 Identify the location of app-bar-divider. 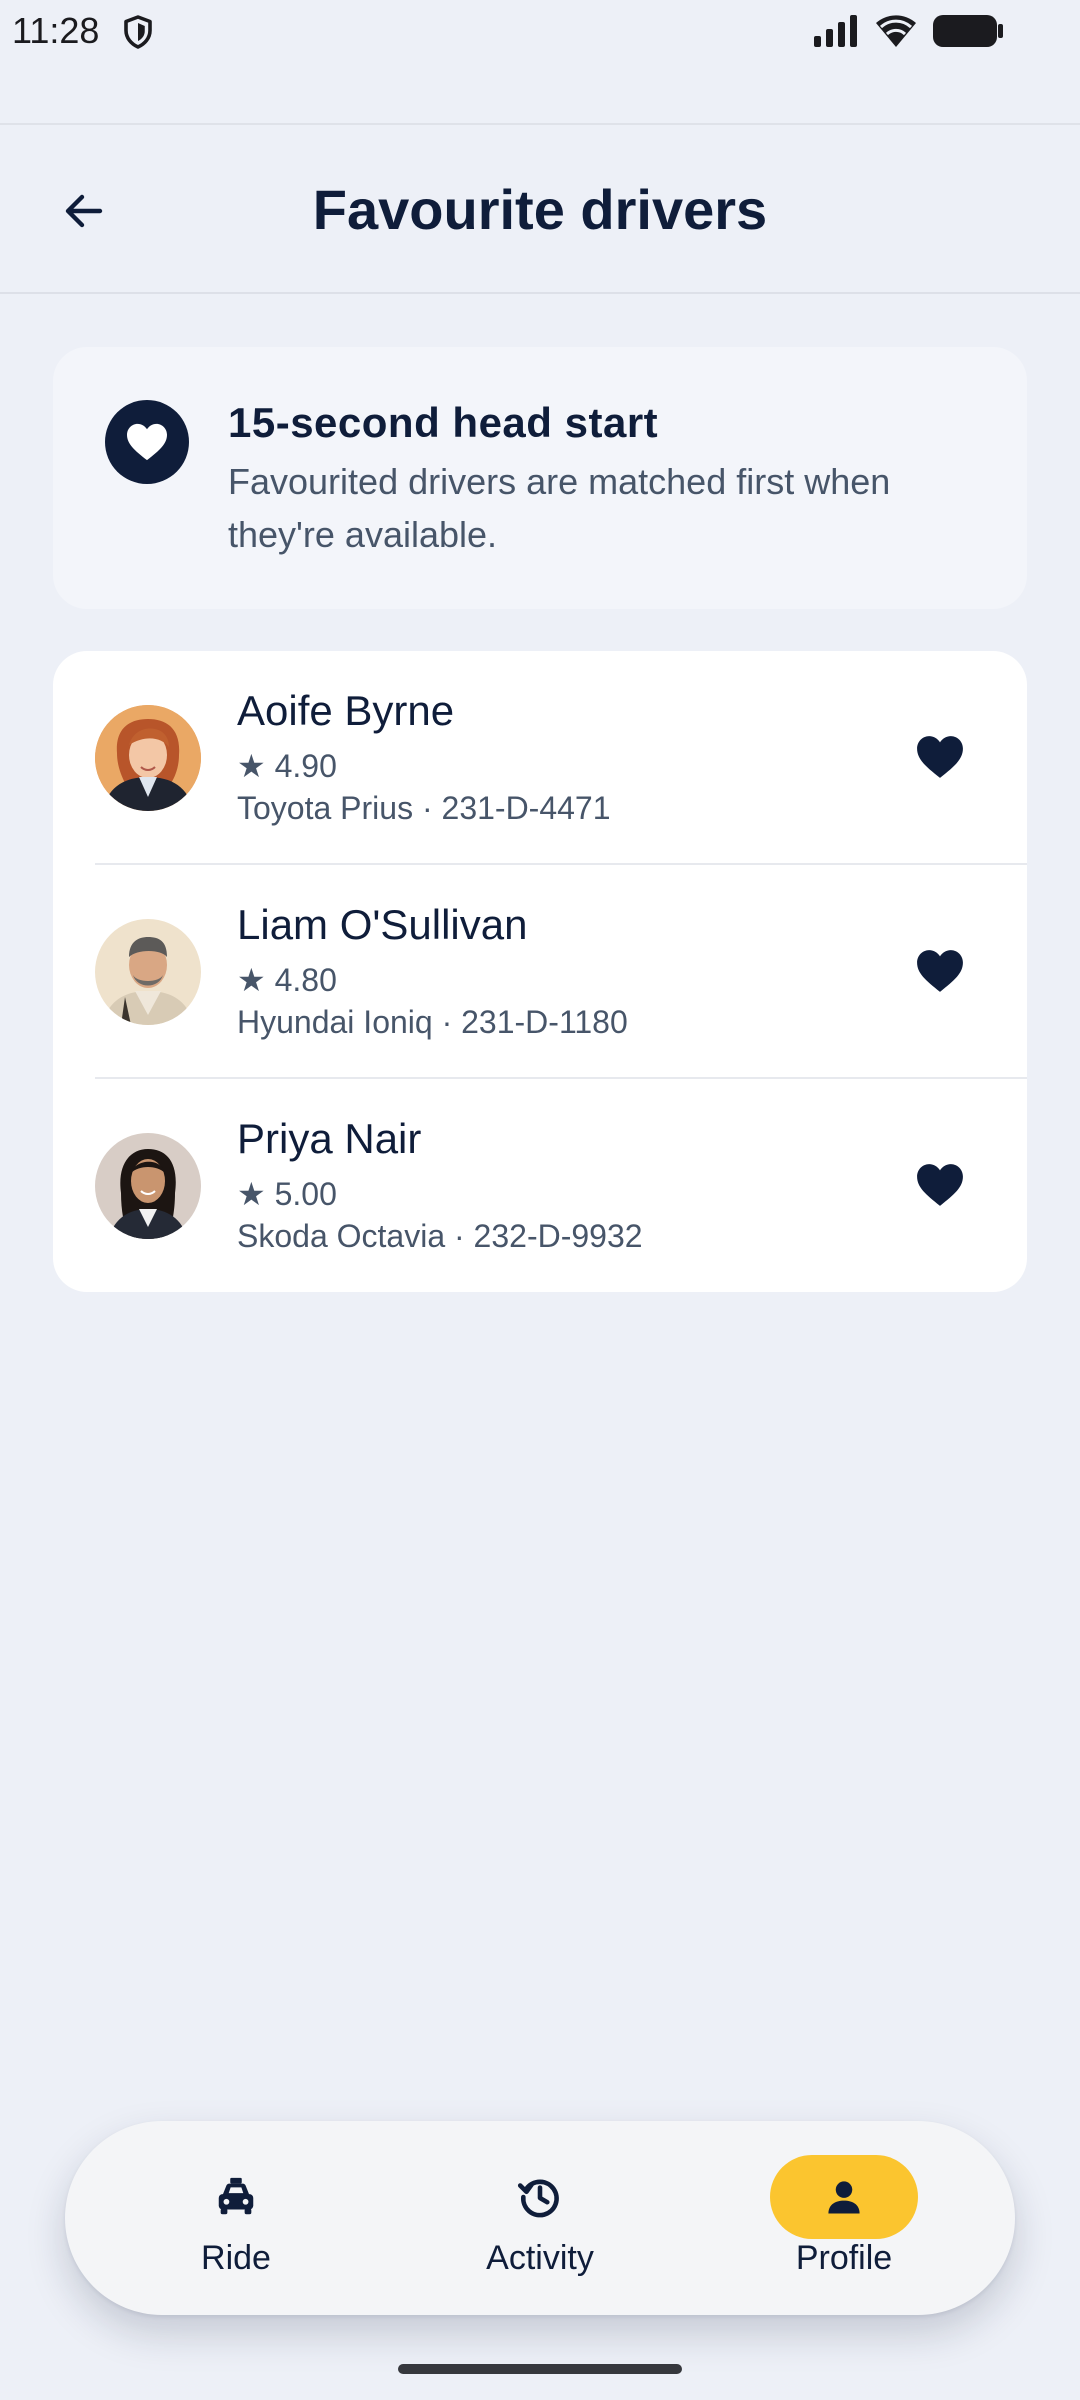
(540, 293).